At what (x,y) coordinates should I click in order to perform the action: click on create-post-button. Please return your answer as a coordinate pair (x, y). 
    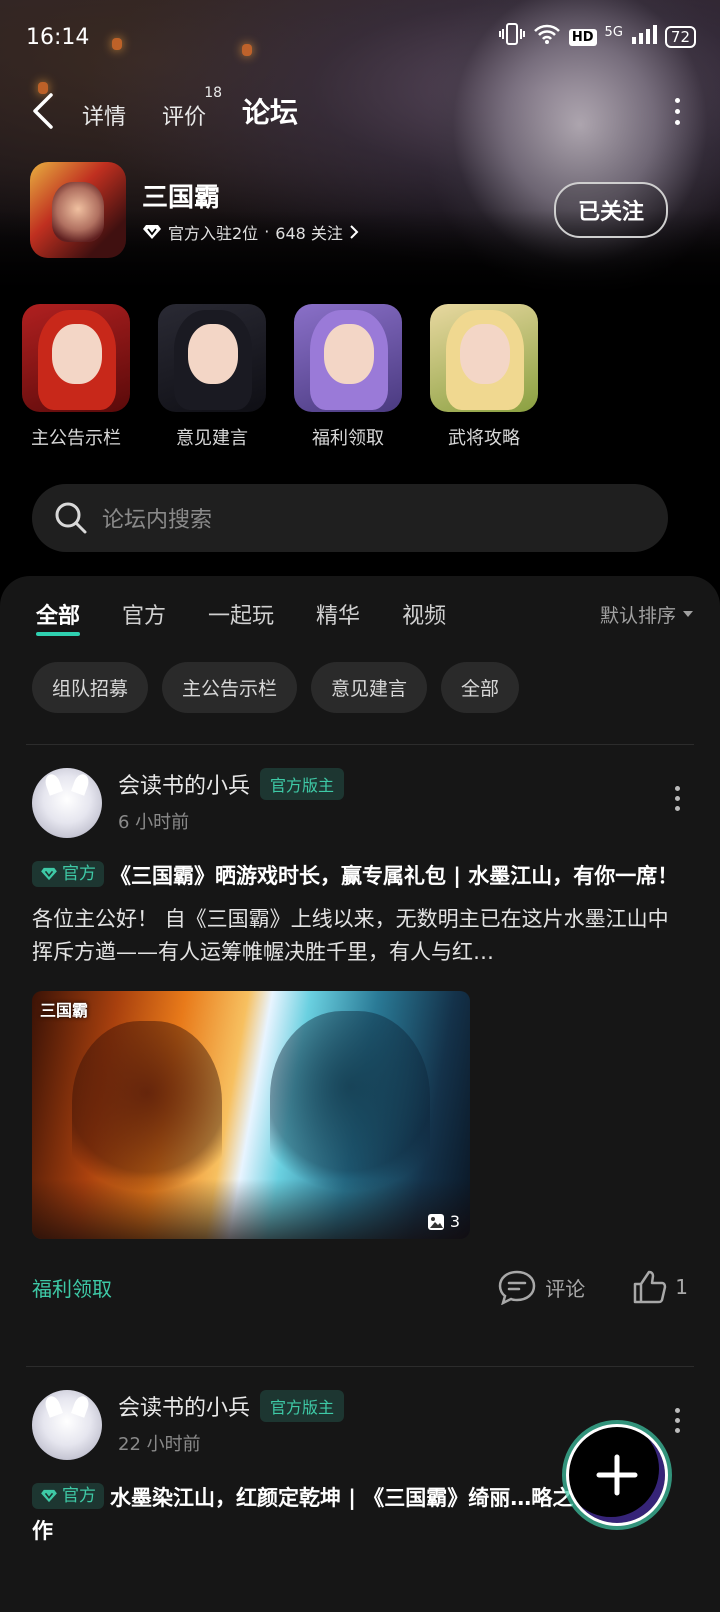
    Looking at the image, I should click on (617, 1475).